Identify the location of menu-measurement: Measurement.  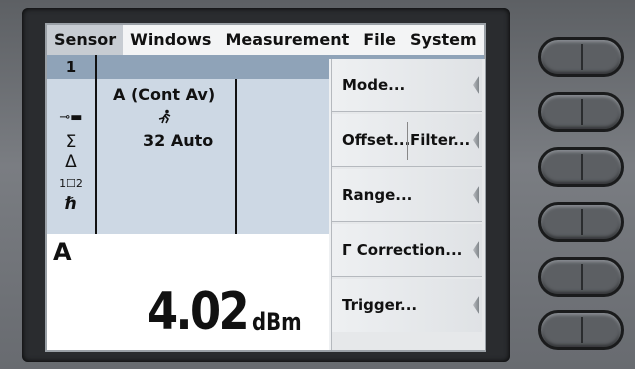
(287, 40).